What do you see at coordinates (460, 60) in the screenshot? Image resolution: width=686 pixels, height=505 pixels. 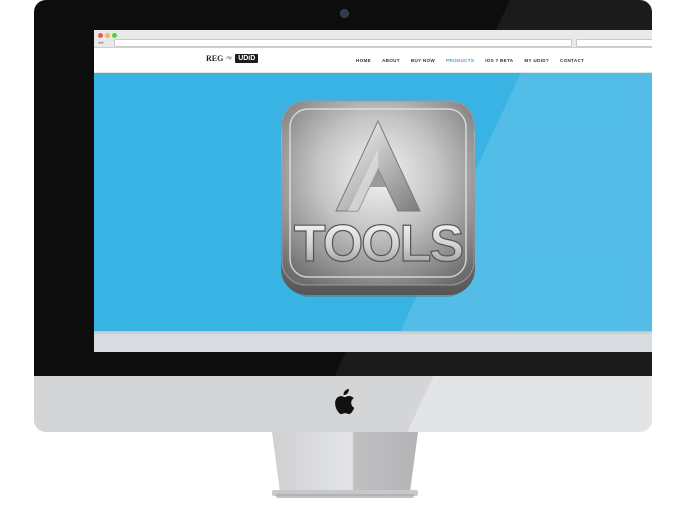 I see `nav-products: PRODUCTS` at bounding box center [460, 60].